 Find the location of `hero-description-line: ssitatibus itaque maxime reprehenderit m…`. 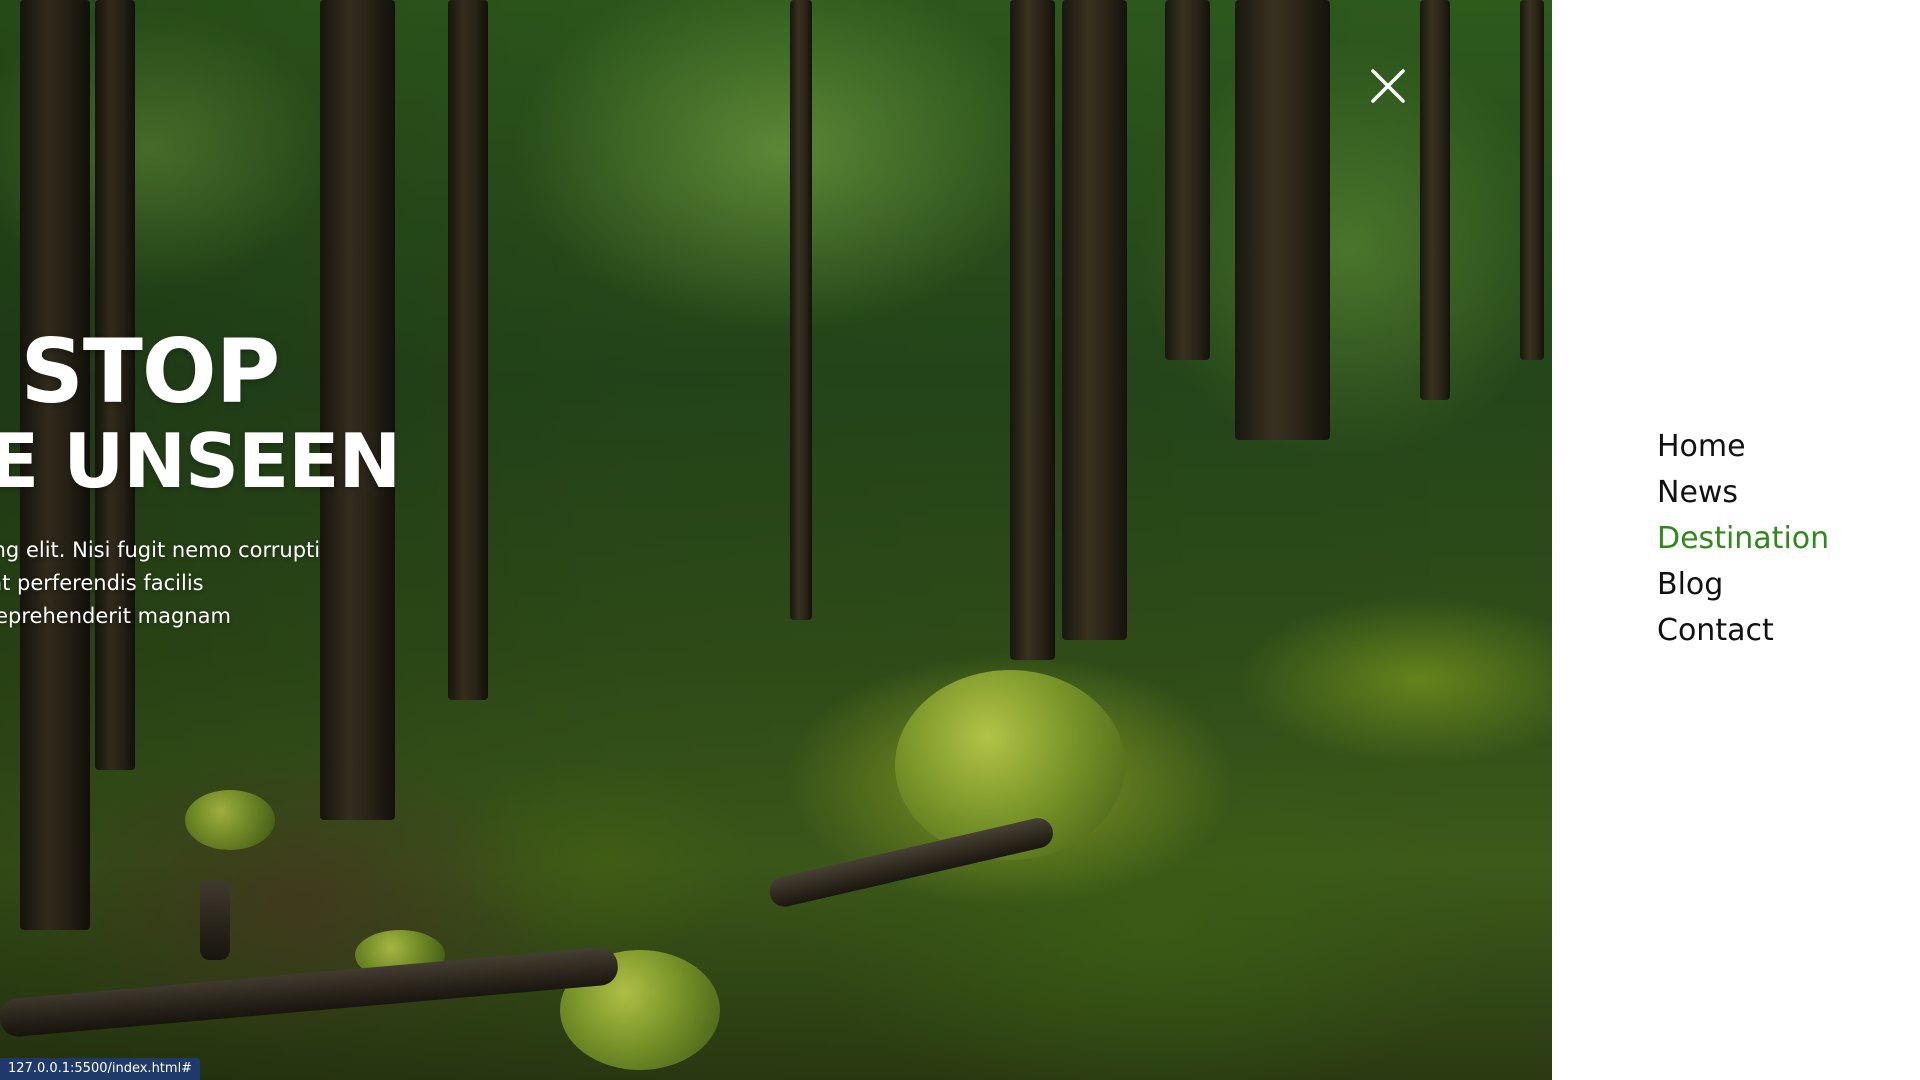

hero-description-line: ssitatibus itaque maxime reprehenderit m… is located at coordinates (115, 616).